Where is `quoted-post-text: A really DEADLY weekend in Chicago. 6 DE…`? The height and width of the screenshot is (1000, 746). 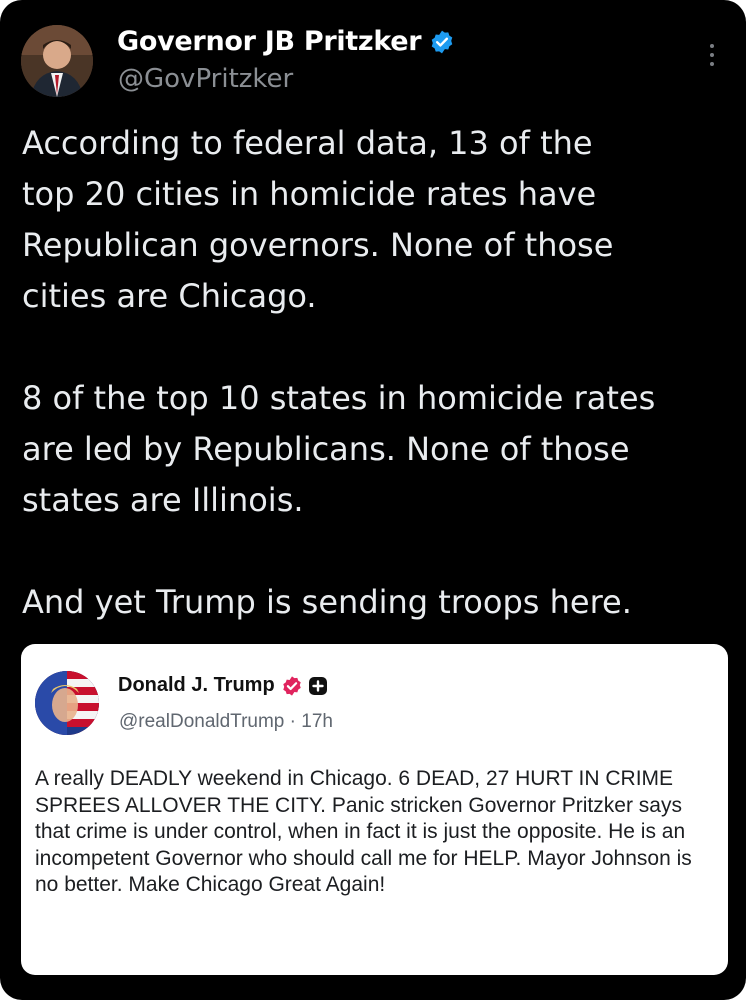
quoted-post-text: A really DEADLY weekend in Chicago. 6 DE… is located at coordinates (363, 831).